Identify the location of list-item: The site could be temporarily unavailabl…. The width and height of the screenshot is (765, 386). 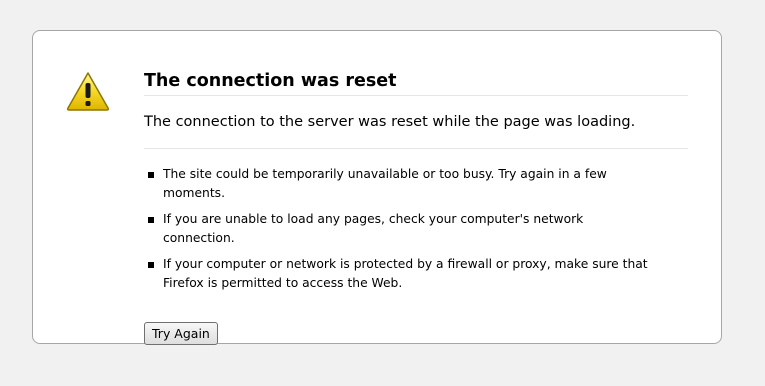
(400, 184).